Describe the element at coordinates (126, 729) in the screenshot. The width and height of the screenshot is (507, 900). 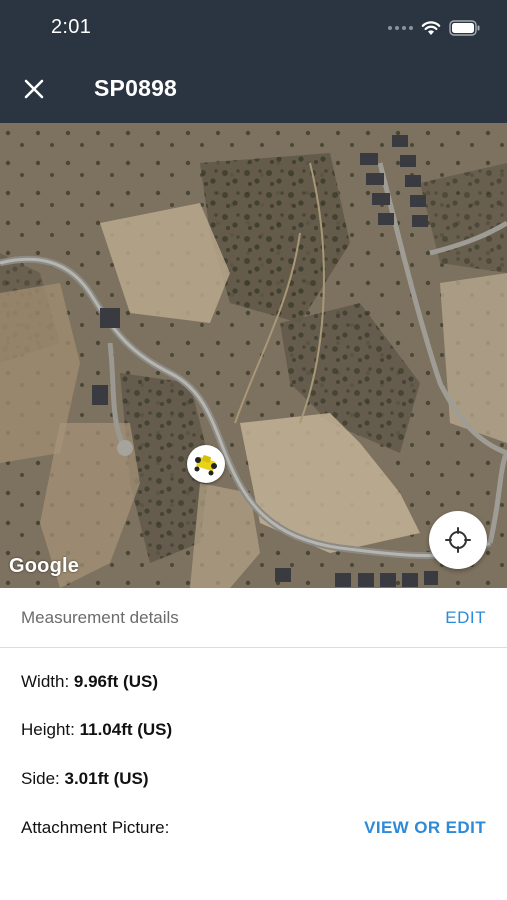
I see `height-value: 11.04ft (US)` at that location.